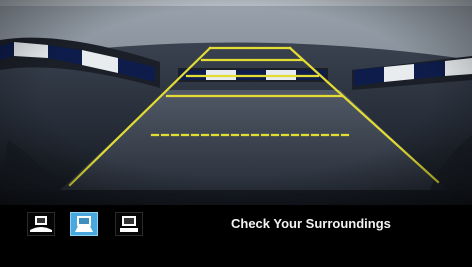 The image size is (472, 267). I want to click on top-down-view-icon, so click(129, 224).